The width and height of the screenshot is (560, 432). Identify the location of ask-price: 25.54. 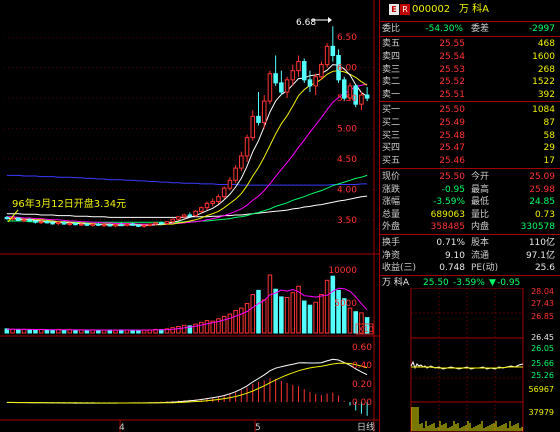
(452, 56).